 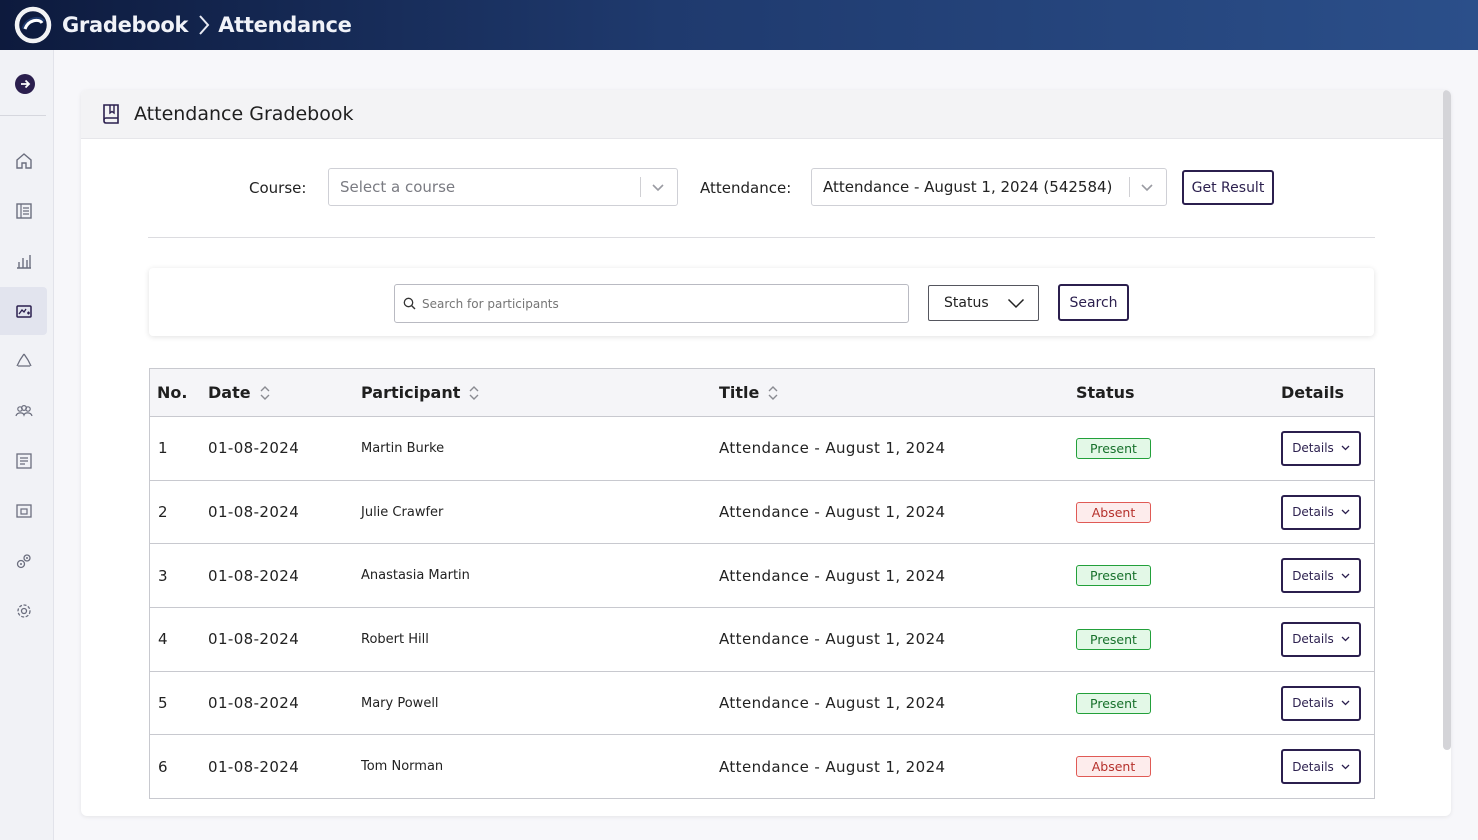 I want to click on sidebar-item-list, so click(x=23, y=461).